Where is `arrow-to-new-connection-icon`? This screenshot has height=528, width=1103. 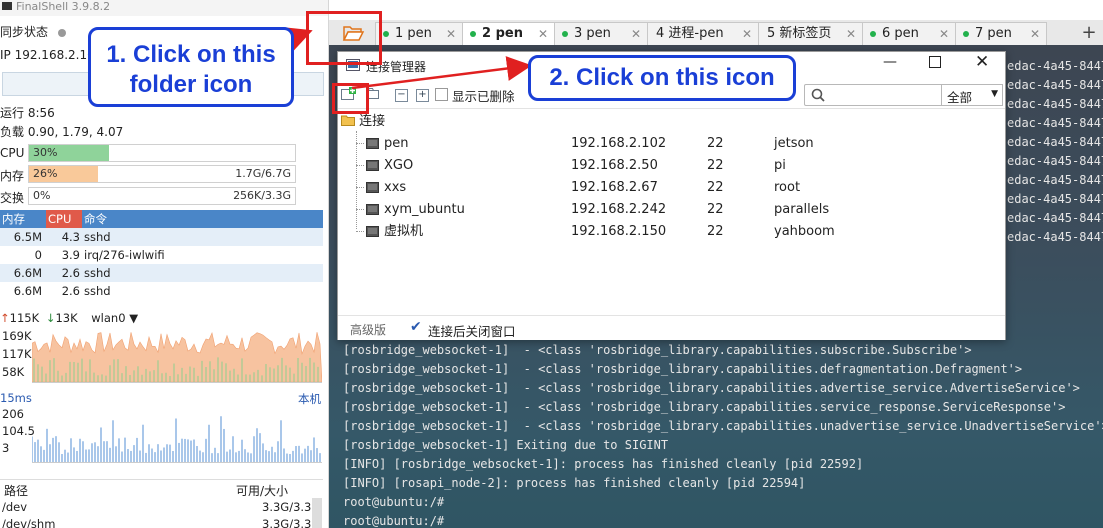
arrow-to-new-connection-icon is located at coordinates (441, 73).